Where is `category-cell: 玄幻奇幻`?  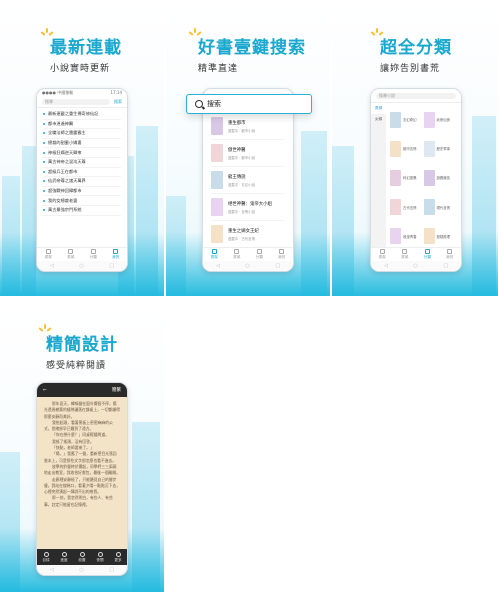 category-cell: 玄幻奇幻 is located at coordinates (407, 119).